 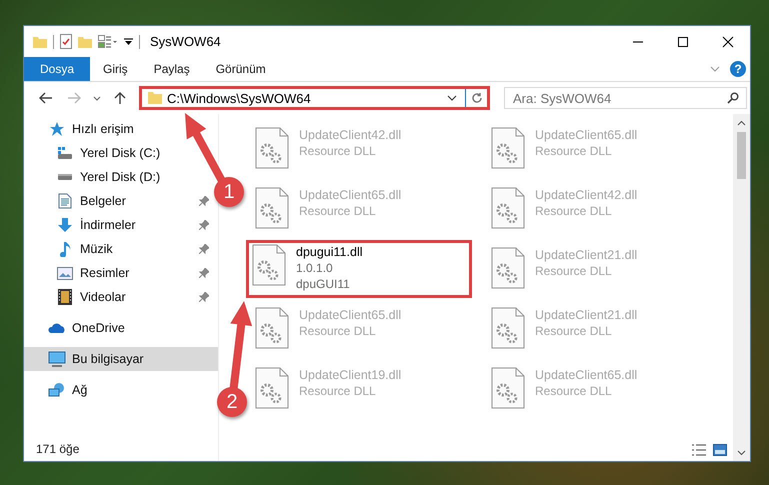 What do you see at coordinates (65, 225) in the screenshot?
I see `down-arrow-icon` at bounding box center [65, 225].